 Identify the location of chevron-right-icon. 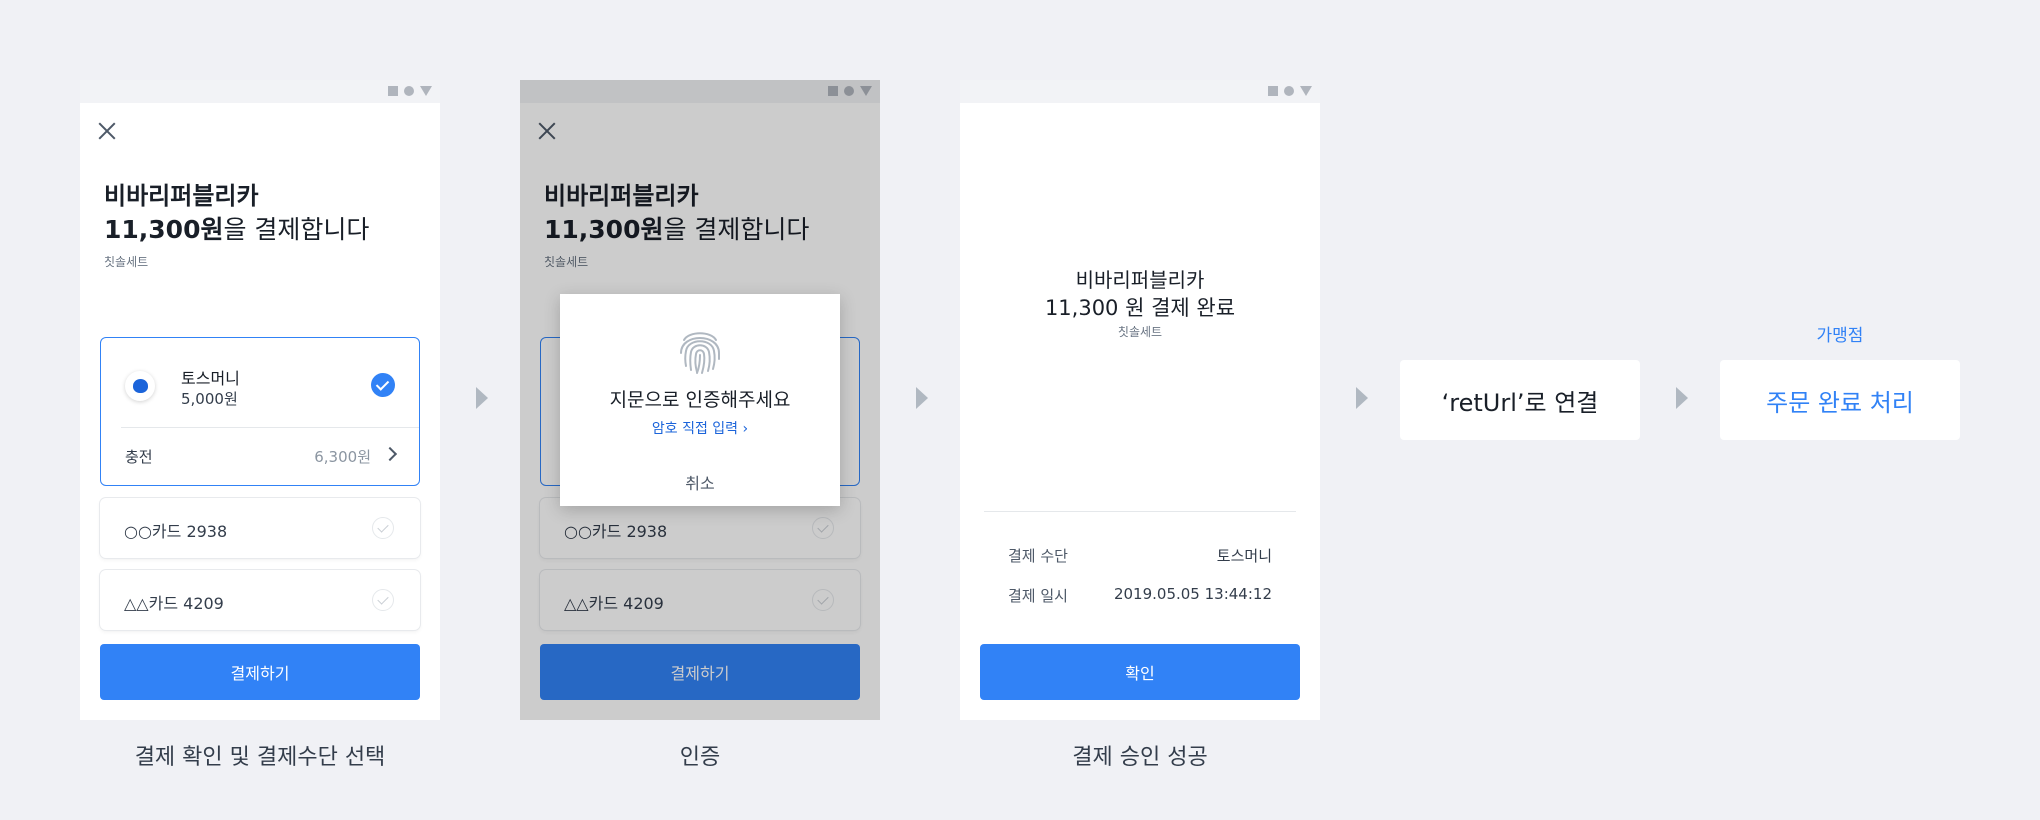
(390, 454).